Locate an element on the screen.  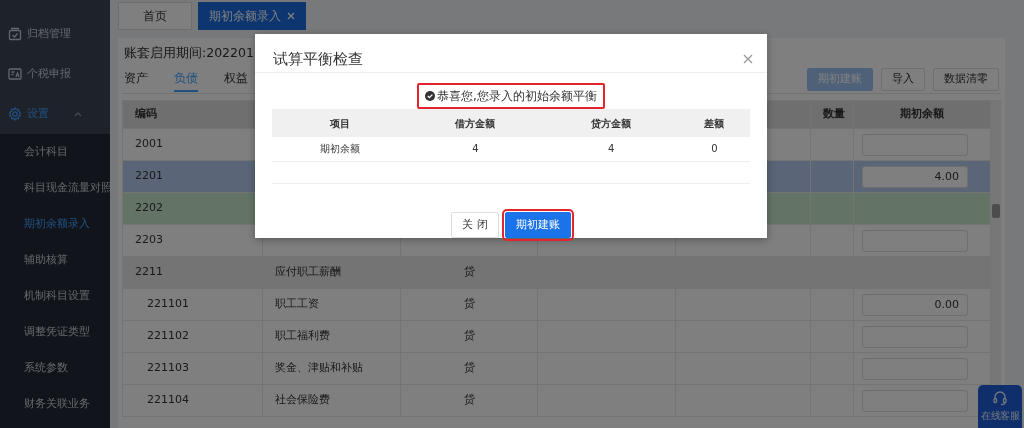
sidebar-subitem: 辅助核算 is located at coordinates (55, 260).